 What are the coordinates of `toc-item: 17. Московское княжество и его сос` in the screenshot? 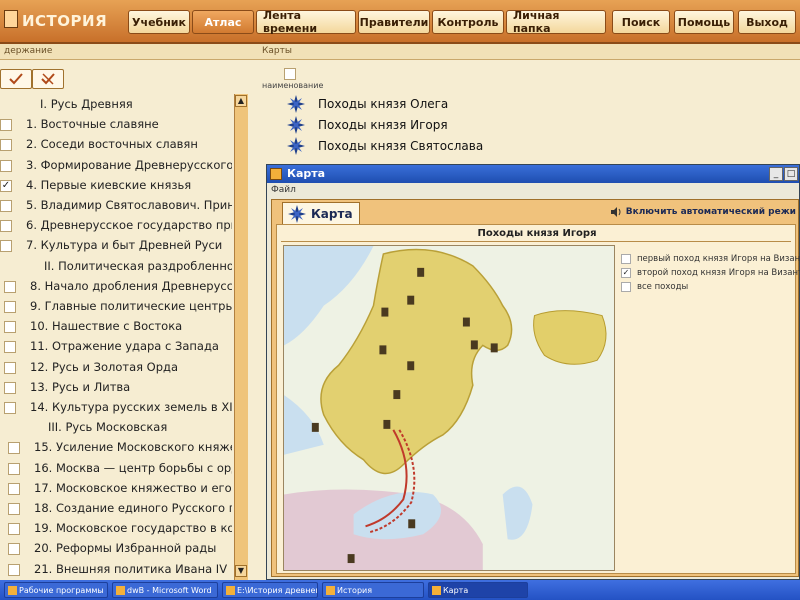 It's located at (116, 489).